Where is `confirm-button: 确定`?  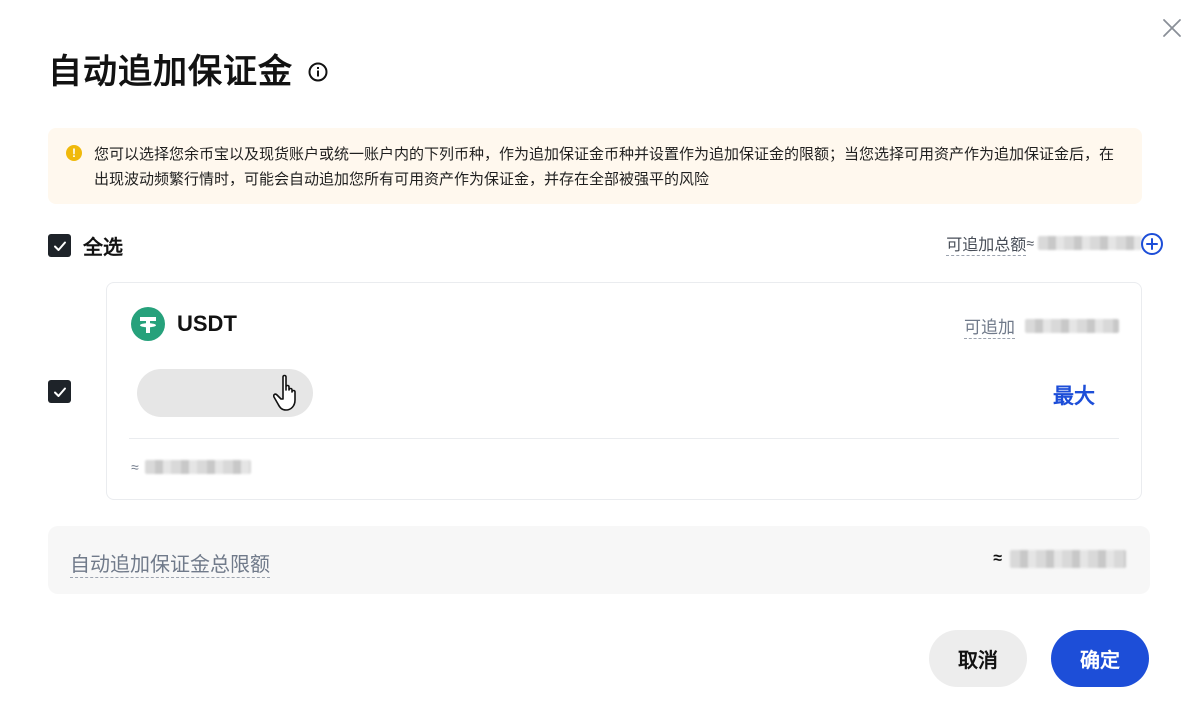 confirm-button: 确定 is located at coordinates (1100, 658).